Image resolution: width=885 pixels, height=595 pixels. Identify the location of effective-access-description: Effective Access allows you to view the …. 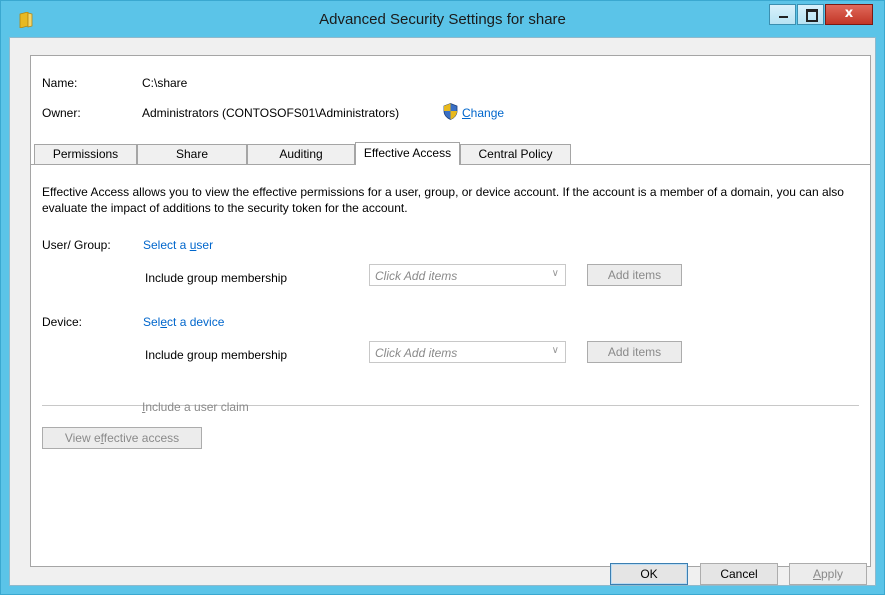
(443, 200).